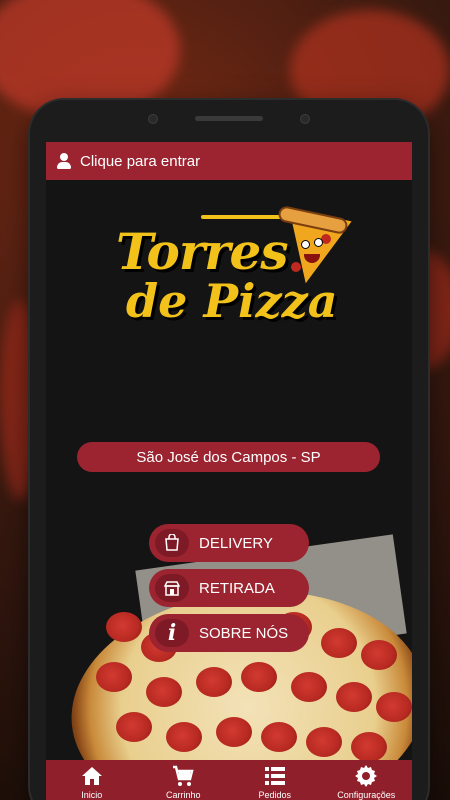 This screenshot has width=450, height=800. I want to click on nav-settings: Configurações, so click(366, 782).